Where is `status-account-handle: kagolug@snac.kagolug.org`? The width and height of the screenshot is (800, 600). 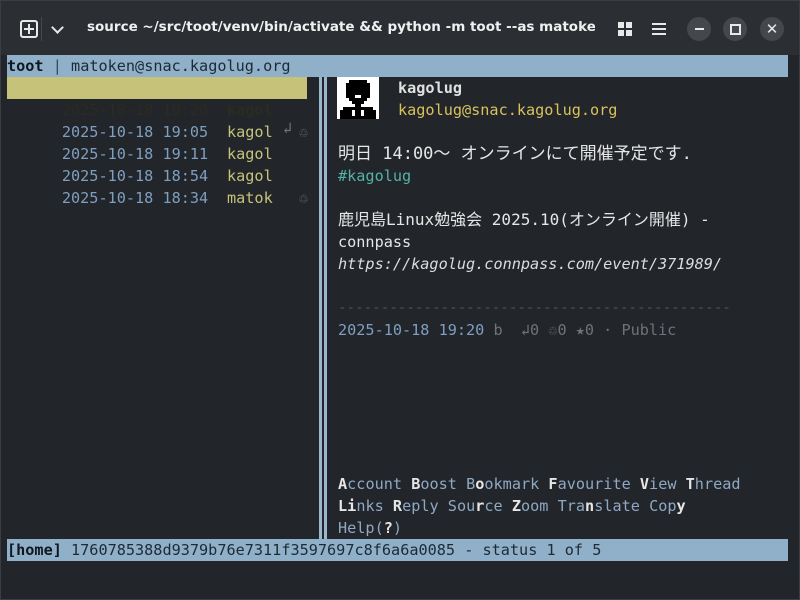 status-account-handle: kagolug@snac.kagolug.org is located at coordinates (507, 110).